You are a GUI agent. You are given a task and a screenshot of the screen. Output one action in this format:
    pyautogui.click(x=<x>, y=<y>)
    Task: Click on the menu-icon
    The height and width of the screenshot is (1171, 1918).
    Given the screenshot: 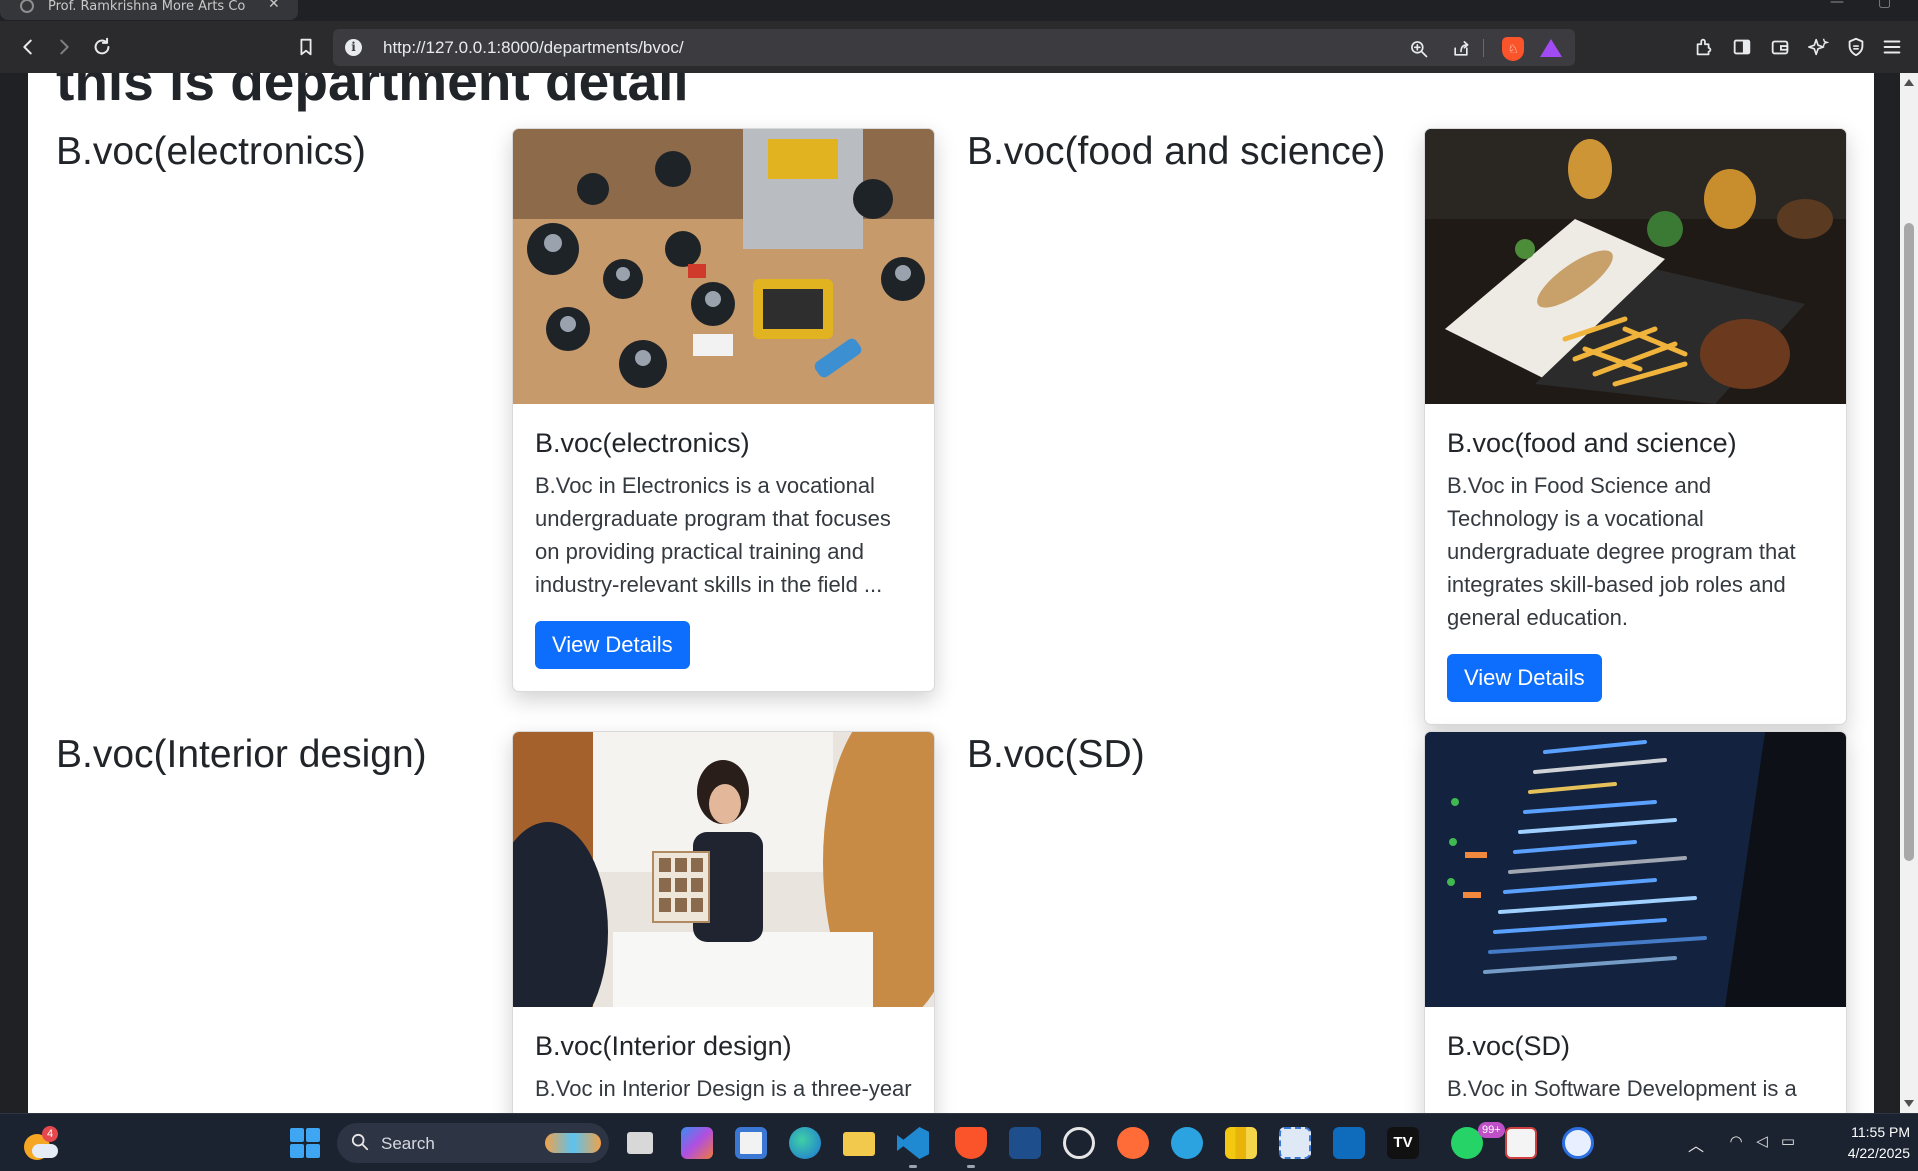 What is the action you would take?
    pyautogui.click(x=1892, y=47)
    